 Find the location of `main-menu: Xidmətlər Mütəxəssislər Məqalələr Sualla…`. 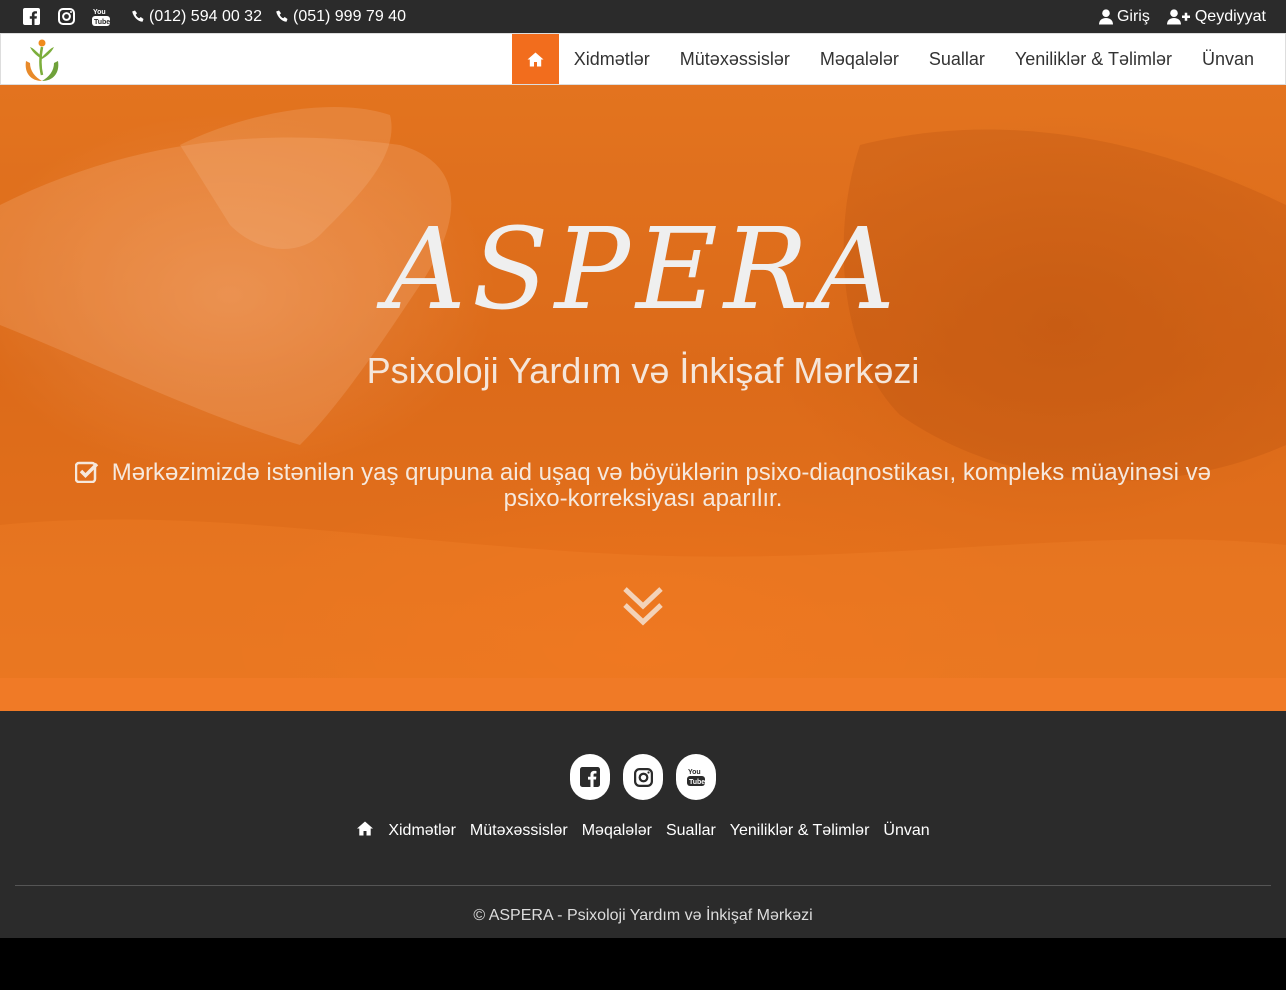

main-menu: Xidmətlər Mütəxəssislər Məqalələr Sualla… is located at coordinates (890, 59).